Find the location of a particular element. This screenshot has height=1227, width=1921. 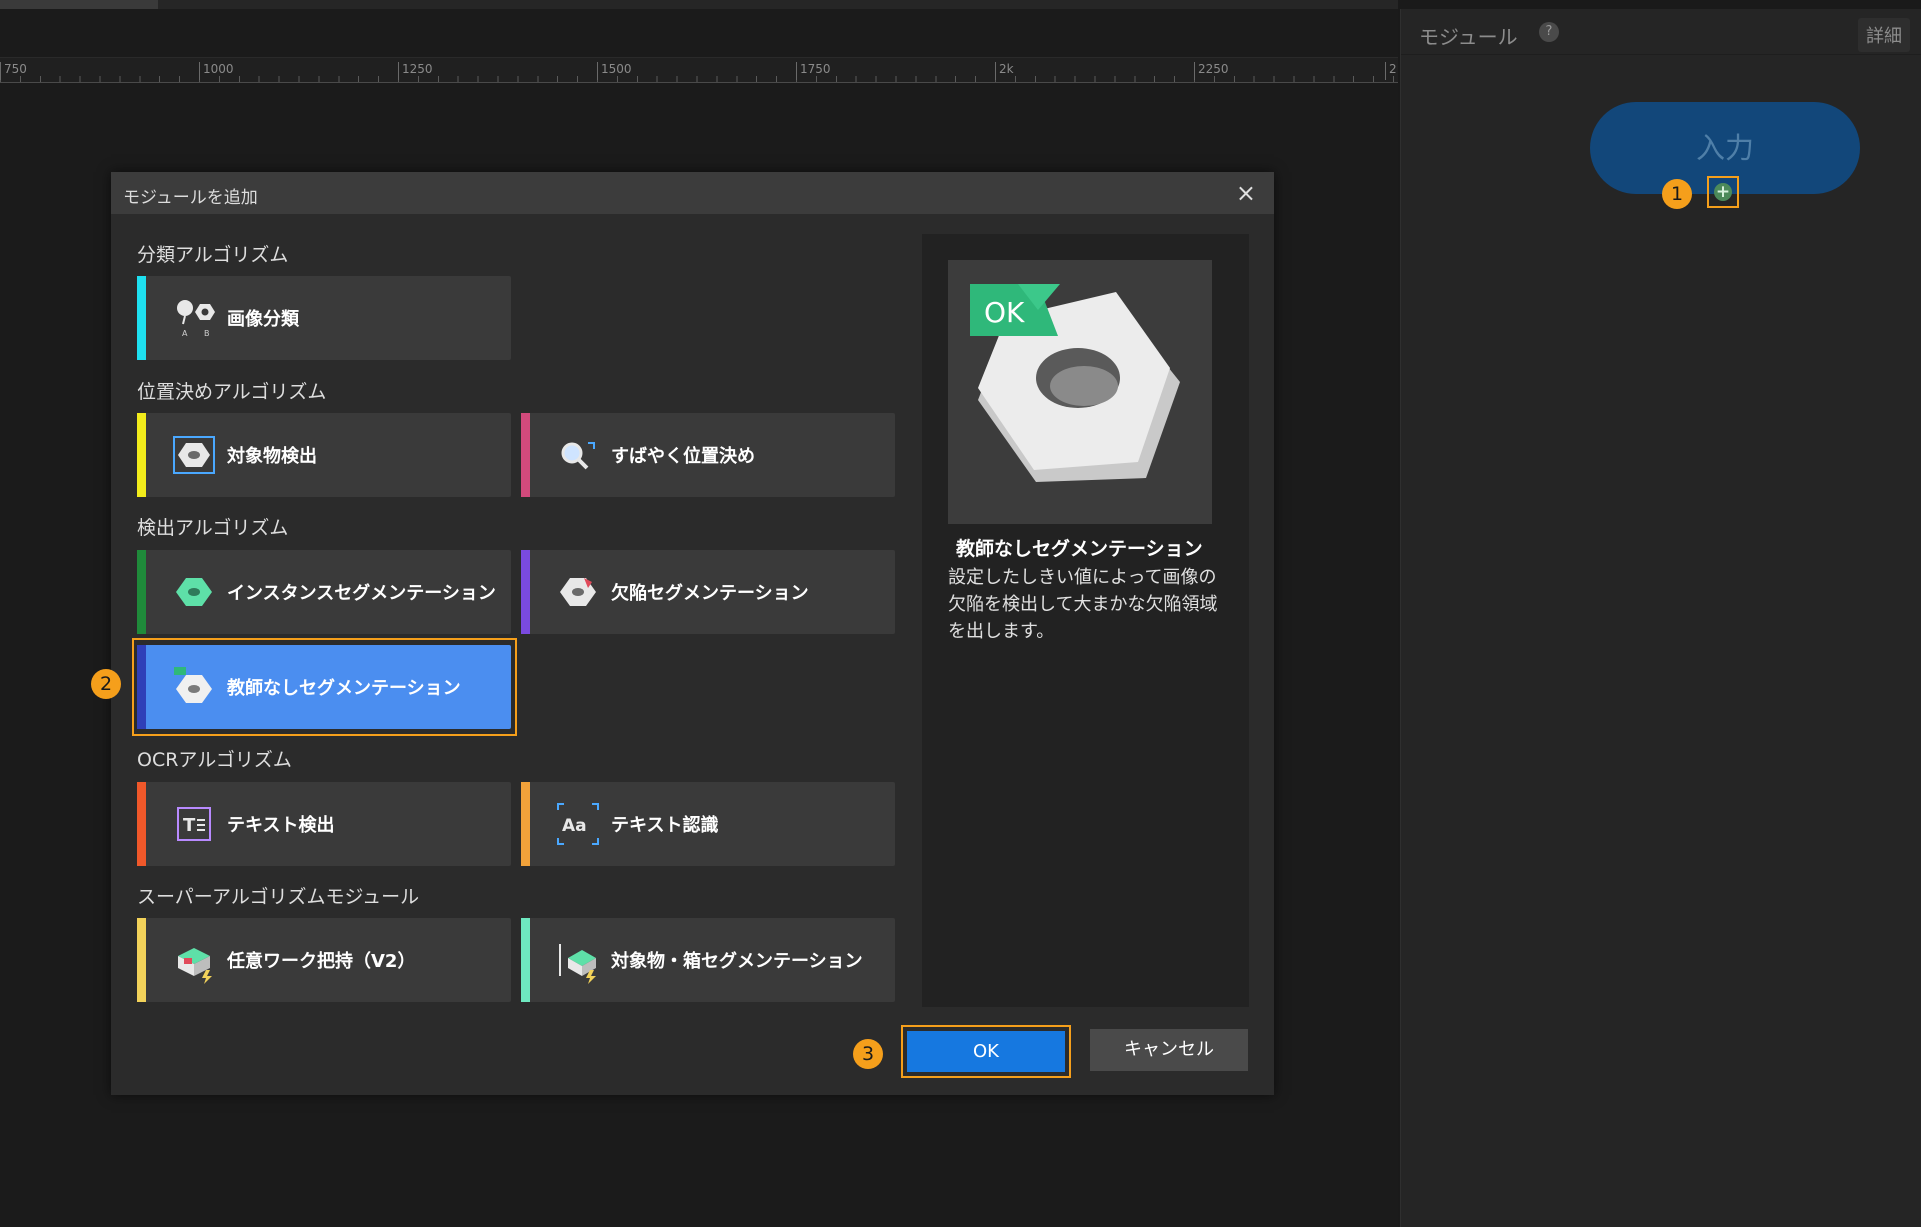

section-title-ocr: OCRアルゴリズム is located at coordinates (214, 760).